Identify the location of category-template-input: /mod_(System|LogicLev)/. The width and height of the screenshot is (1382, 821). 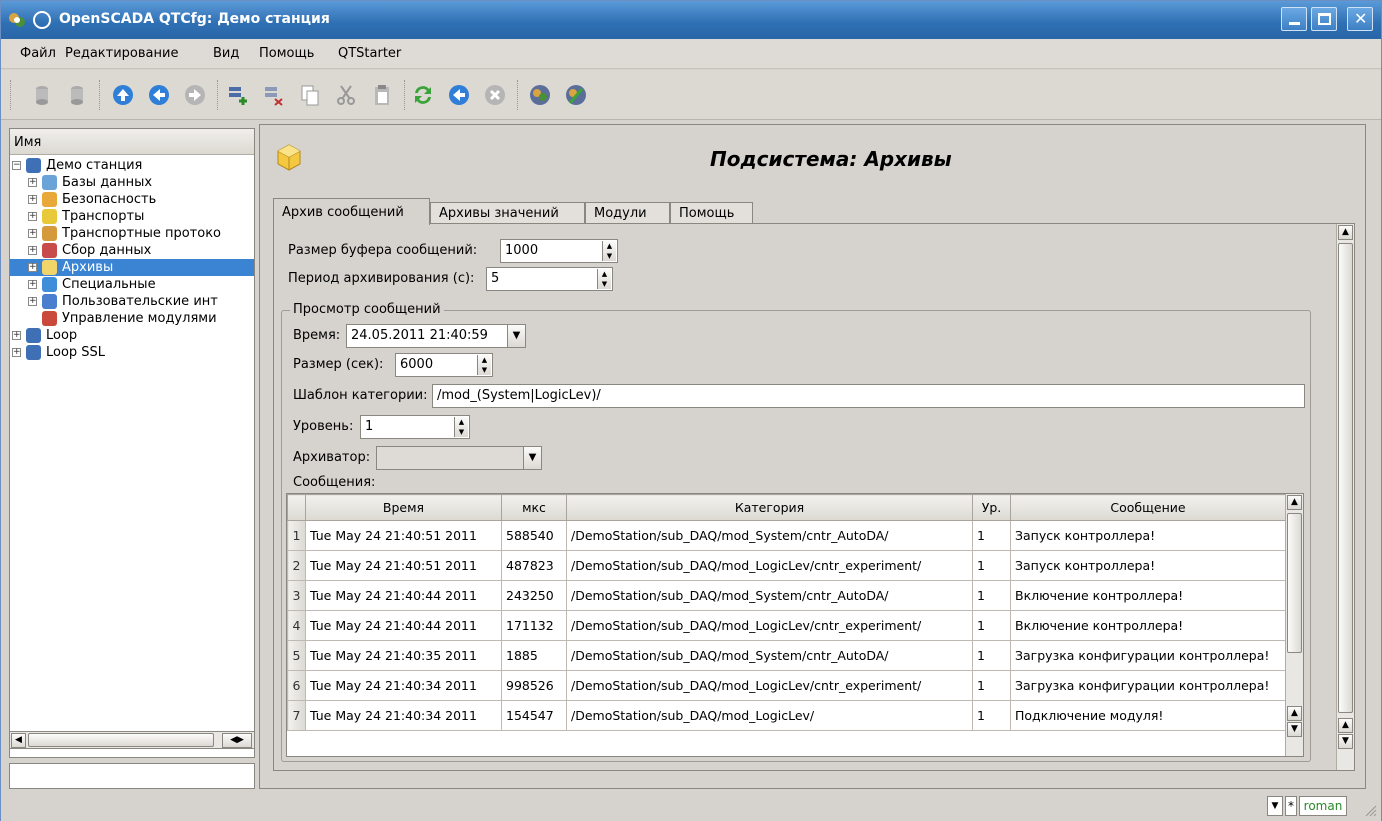
(868, 396).